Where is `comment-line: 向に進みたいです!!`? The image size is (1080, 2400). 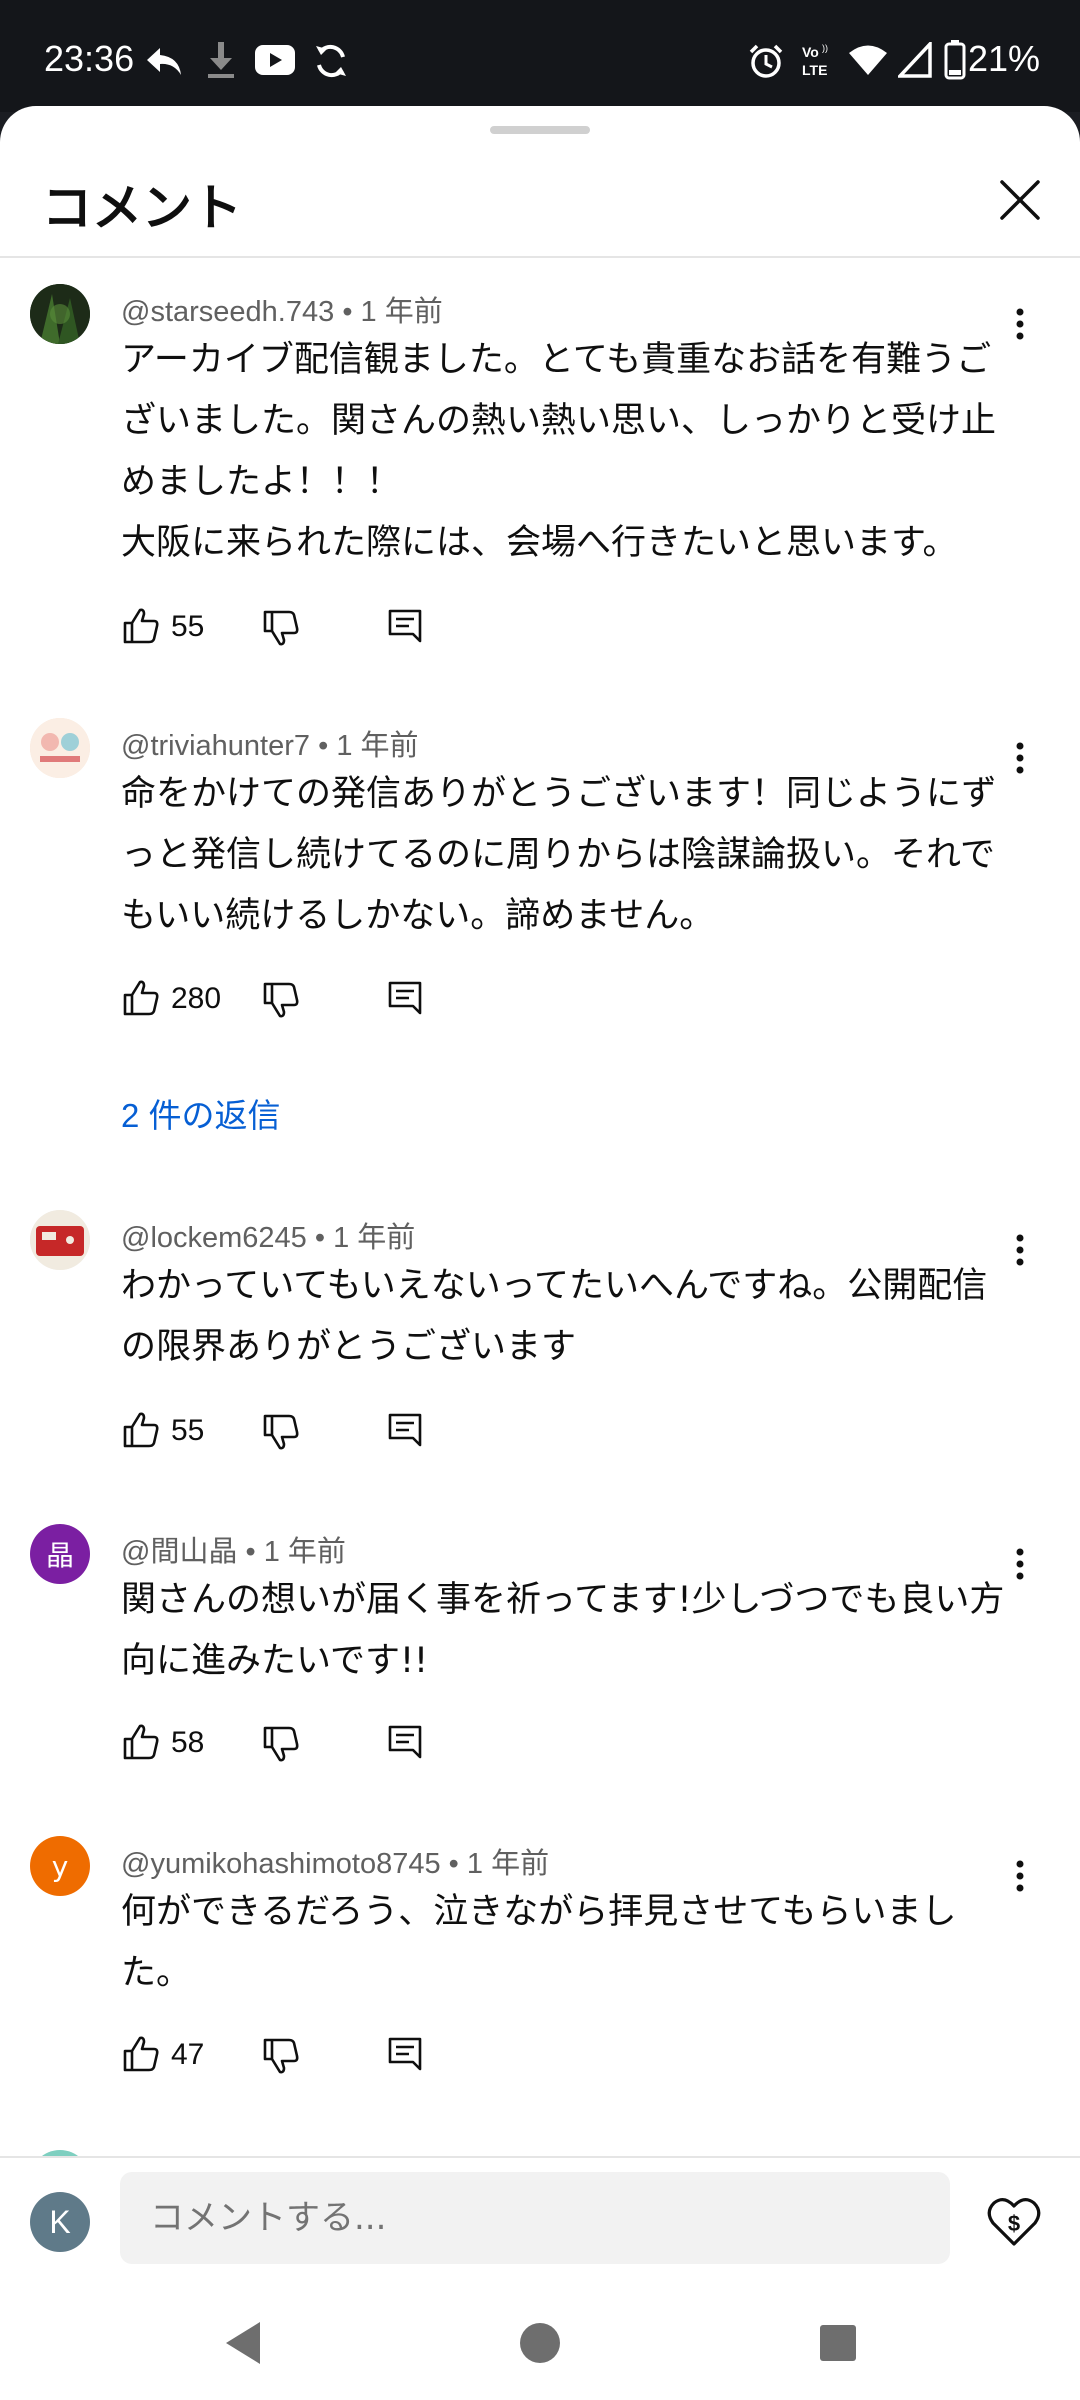
comment-line: 向に進みたいです!! is located at coordinates (275, 1661).